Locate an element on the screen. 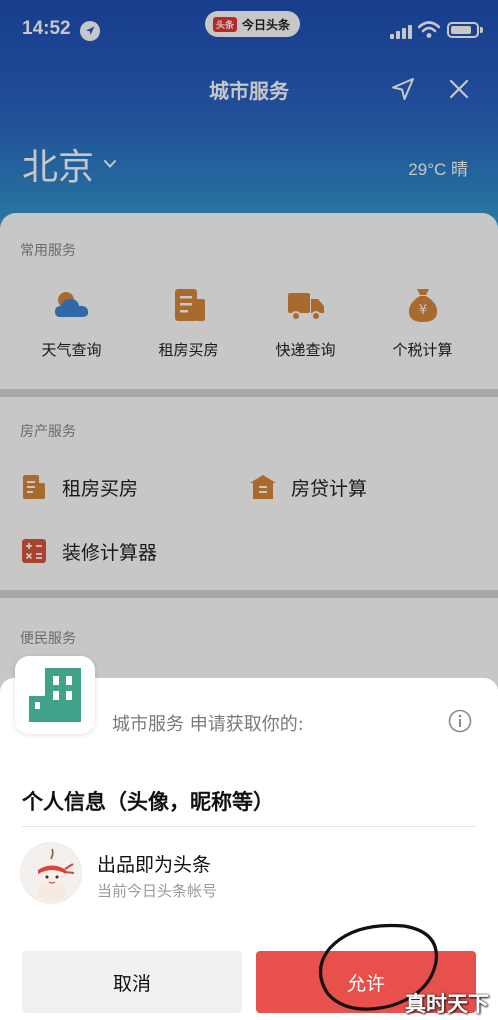 This screenshot has width=498, height=1020. account-name: 出品即为头条 is located at coordinates (154, 865).